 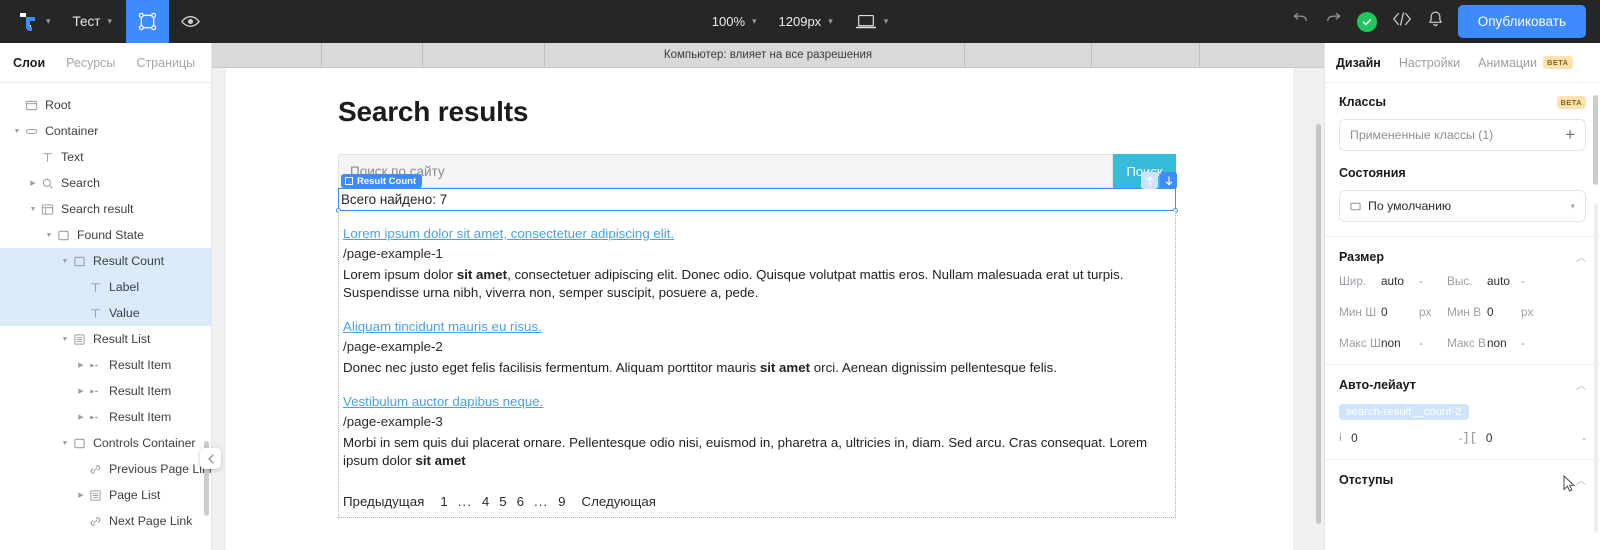 I want to click on layer-node-previous-page-link: Previous Page Link, so click(x=105, y=469).